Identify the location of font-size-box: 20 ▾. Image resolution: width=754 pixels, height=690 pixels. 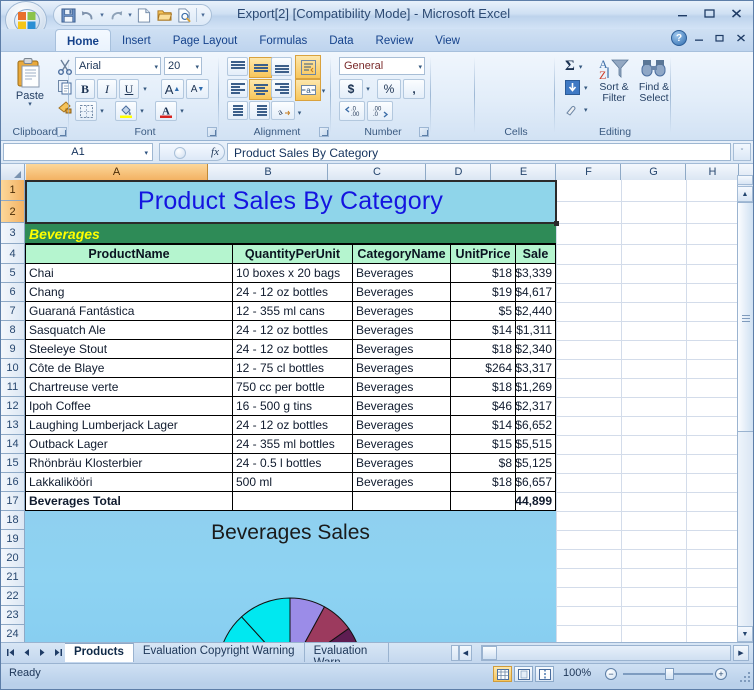
(183, 66).